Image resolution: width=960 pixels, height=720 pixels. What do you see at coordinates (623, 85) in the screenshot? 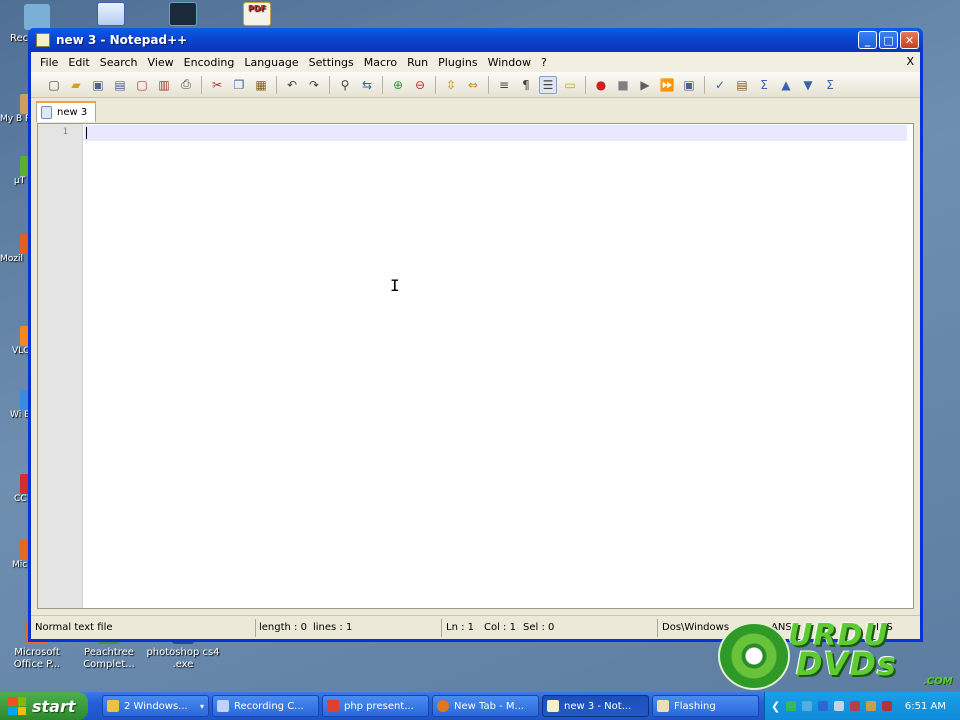
I see `stop-icon: ■` at bounding box center [623, 85].